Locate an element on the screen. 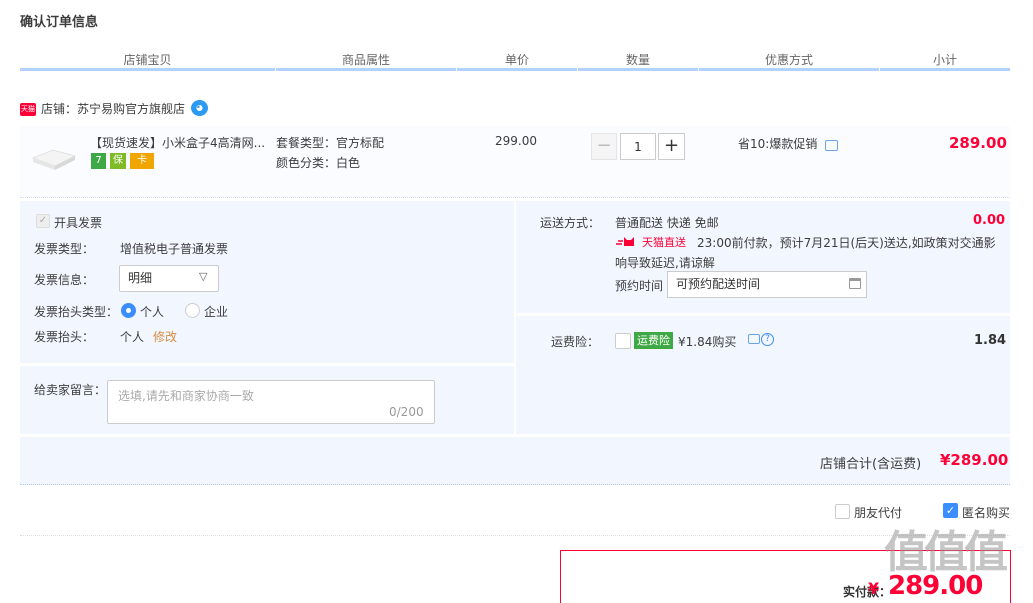 Image resolution: width=1033 pixels, height=603 pixels. column-header-price: 单价 is located at coordinates (516, 60).